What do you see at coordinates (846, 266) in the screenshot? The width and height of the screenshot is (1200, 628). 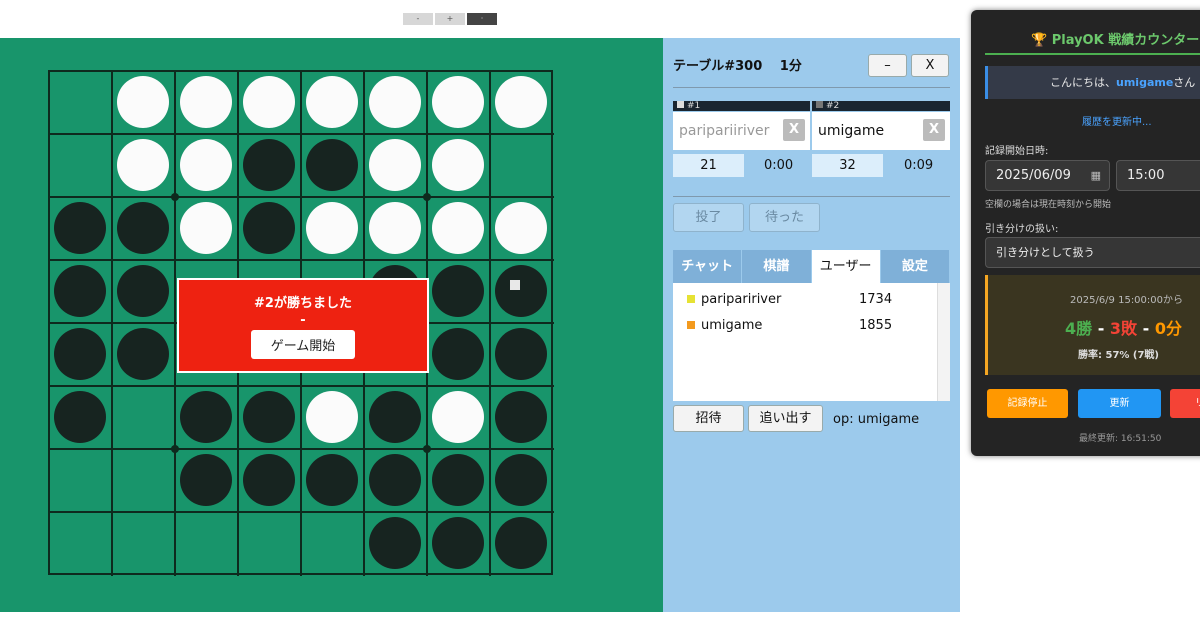 I see `tab-users: ユーザー` at bounding box center [846, 266].